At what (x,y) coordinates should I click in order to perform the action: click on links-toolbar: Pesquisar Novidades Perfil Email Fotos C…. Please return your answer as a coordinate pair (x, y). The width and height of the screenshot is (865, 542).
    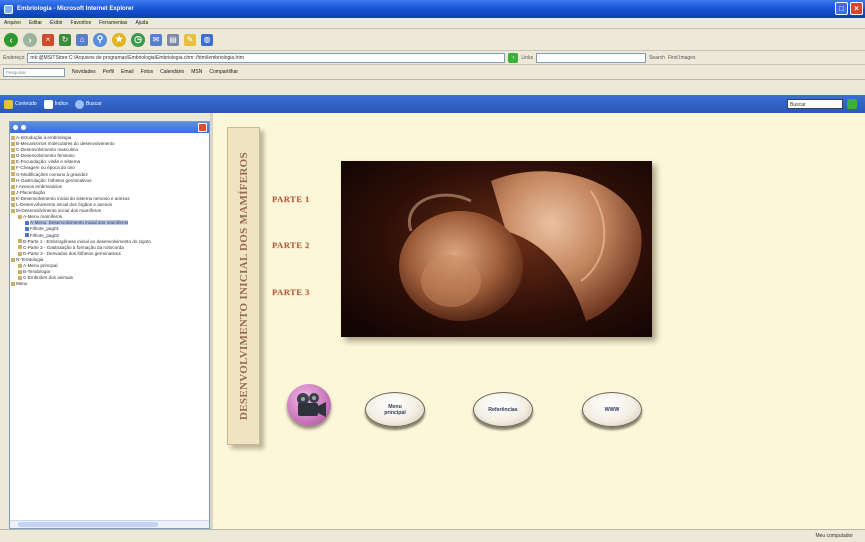
    Looking at the image, I should click on (432, 72).